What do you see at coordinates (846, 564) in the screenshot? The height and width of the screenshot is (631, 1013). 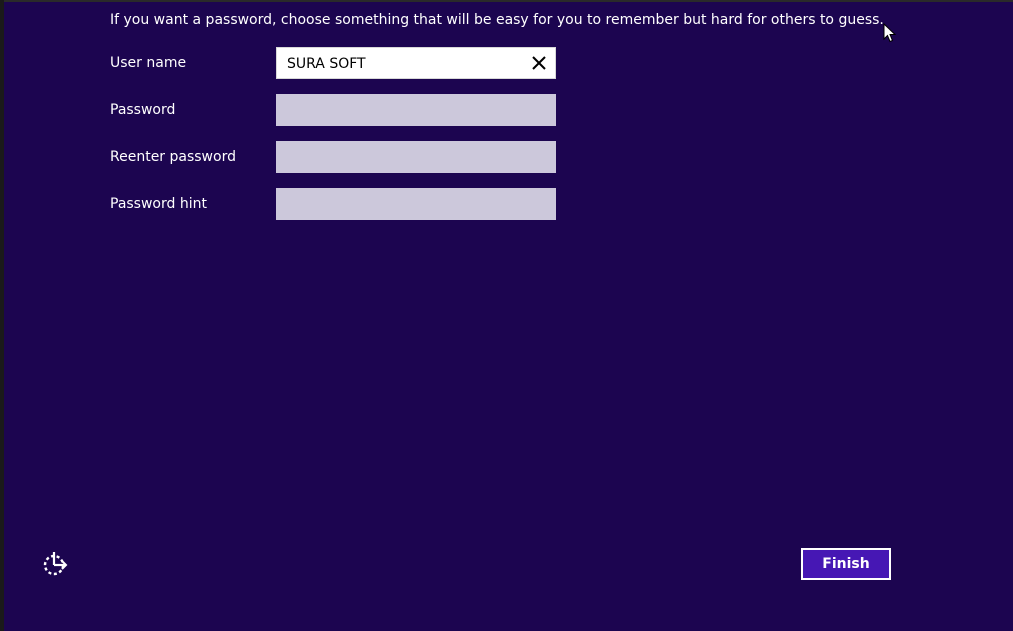 I see `finish-button: Finish` at bounding box center [846, 564].